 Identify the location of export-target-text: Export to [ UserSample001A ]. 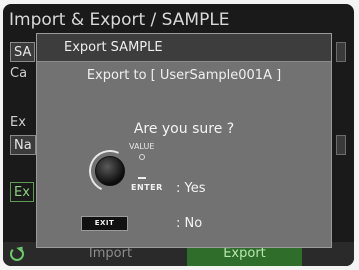
(184, 75).